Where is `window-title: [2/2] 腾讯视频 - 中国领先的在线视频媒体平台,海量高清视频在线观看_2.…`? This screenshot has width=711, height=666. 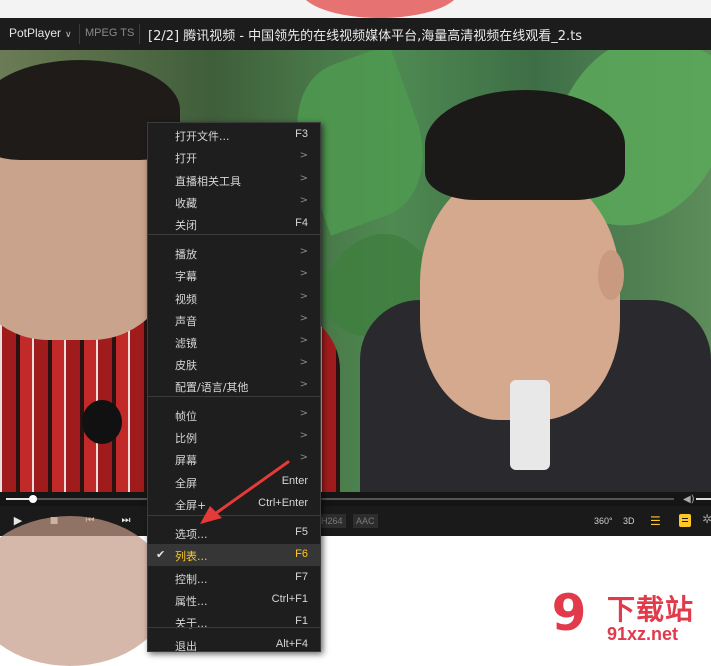 window-title: [2/2] 腾讯视频 - 中国领先的在线视频媒体平台,海量高清视频在线观看_2.… is located at coordinates (365, 36).